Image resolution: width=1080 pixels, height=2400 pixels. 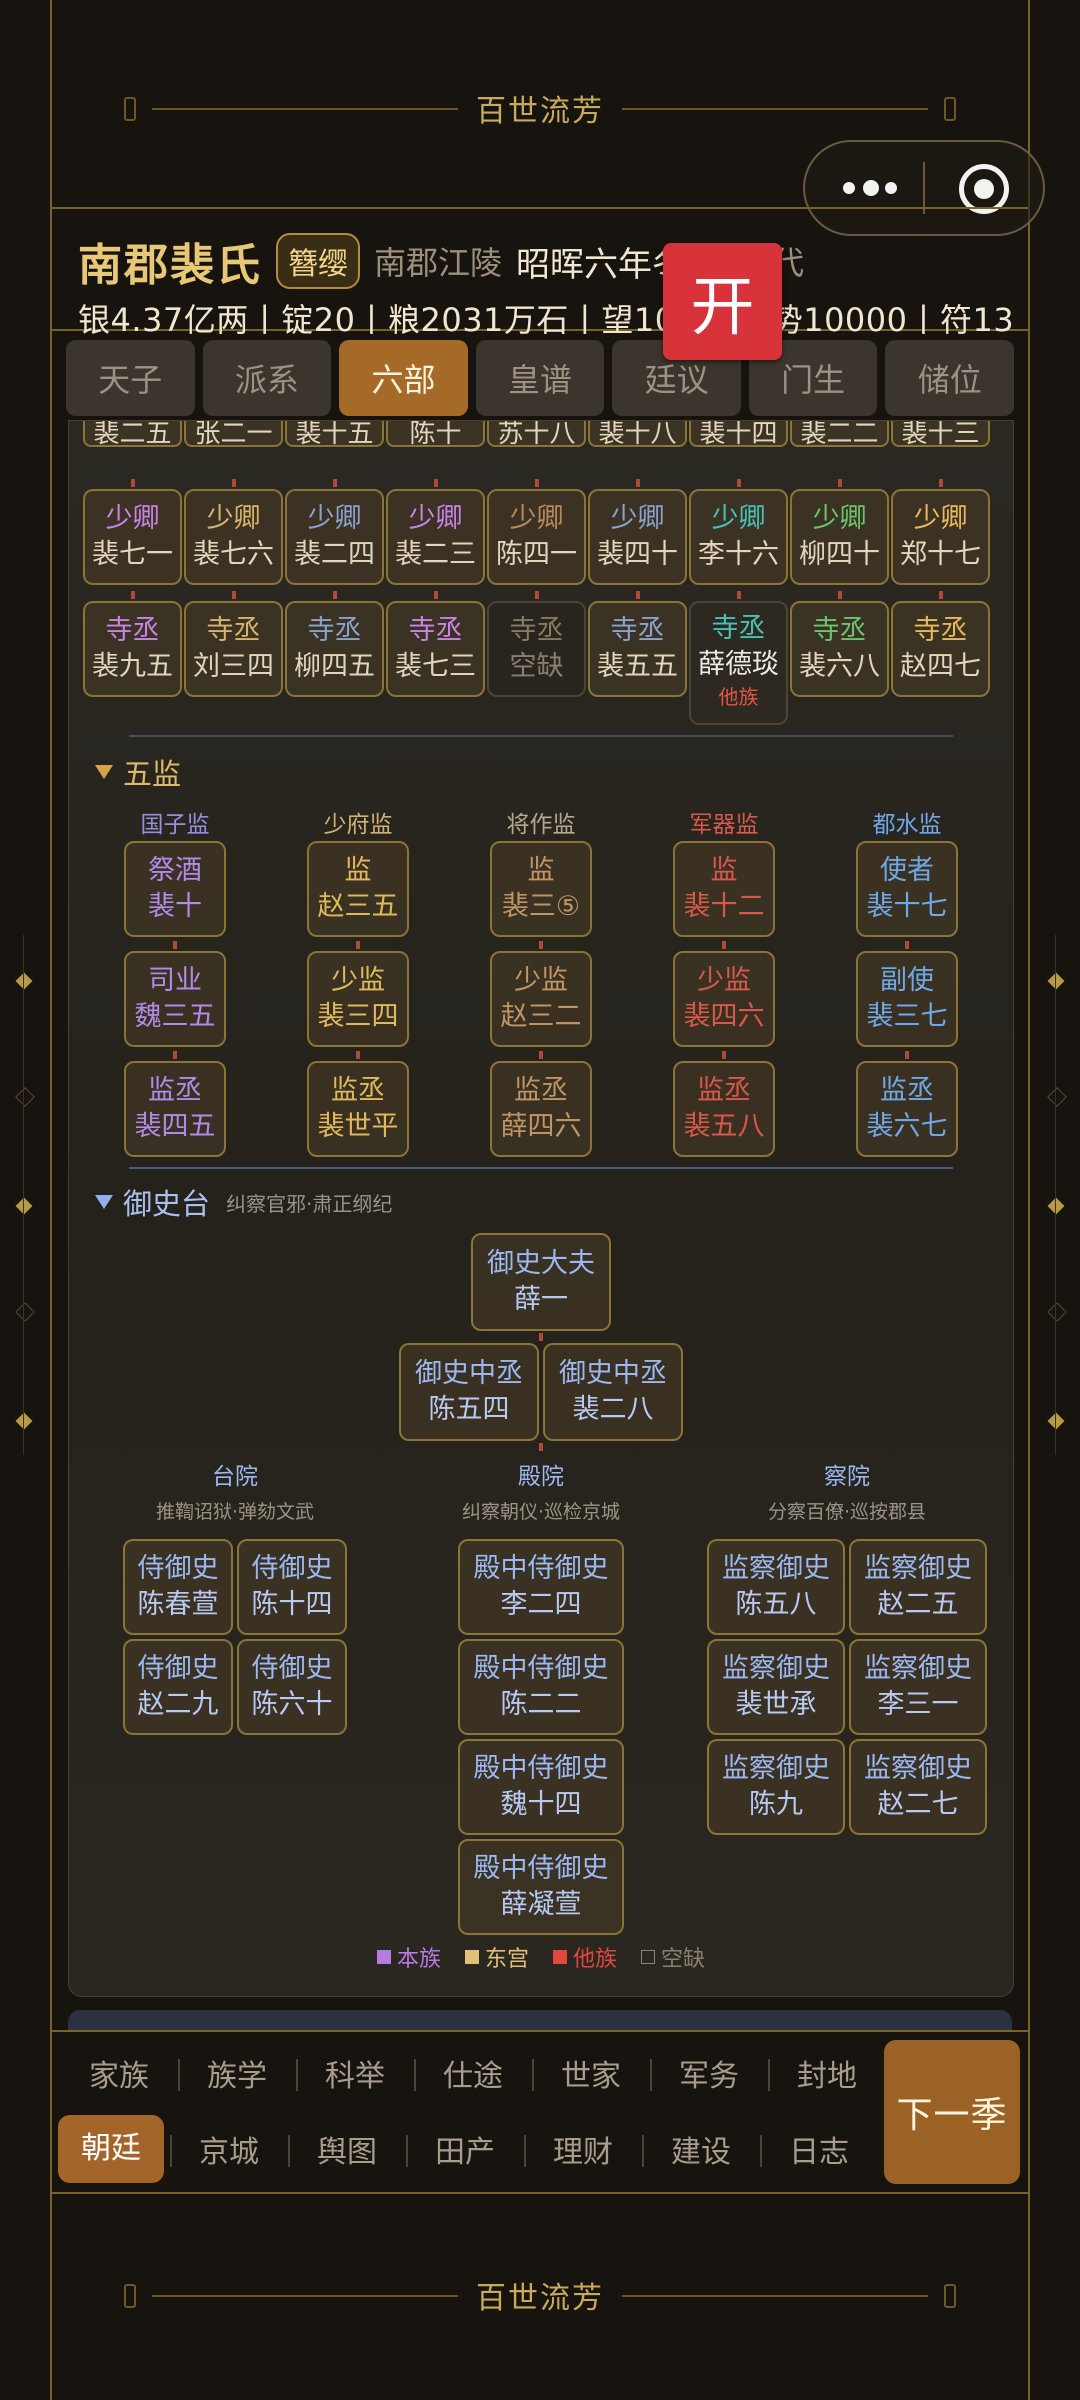 What do you see at coordinates (776, 1587) in the screenshot?
I see `official-card: 监察御史 陈五八` at bounding box center [776, 1587].